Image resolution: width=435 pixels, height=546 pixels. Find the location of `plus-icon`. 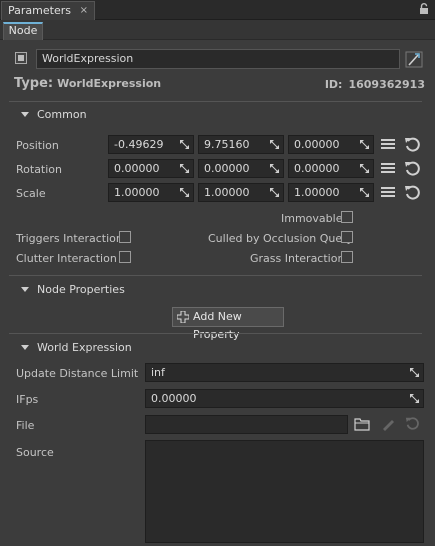

plus-icon is located at coordinates (183, 317).